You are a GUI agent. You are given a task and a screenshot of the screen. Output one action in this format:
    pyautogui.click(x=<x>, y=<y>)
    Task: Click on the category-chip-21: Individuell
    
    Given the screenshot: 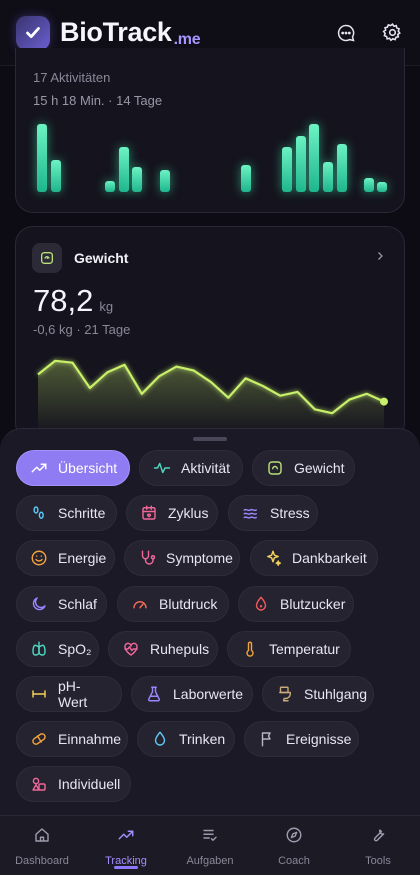 What is the action you would take?
    pyautogui.click(x=73, y=784)
    